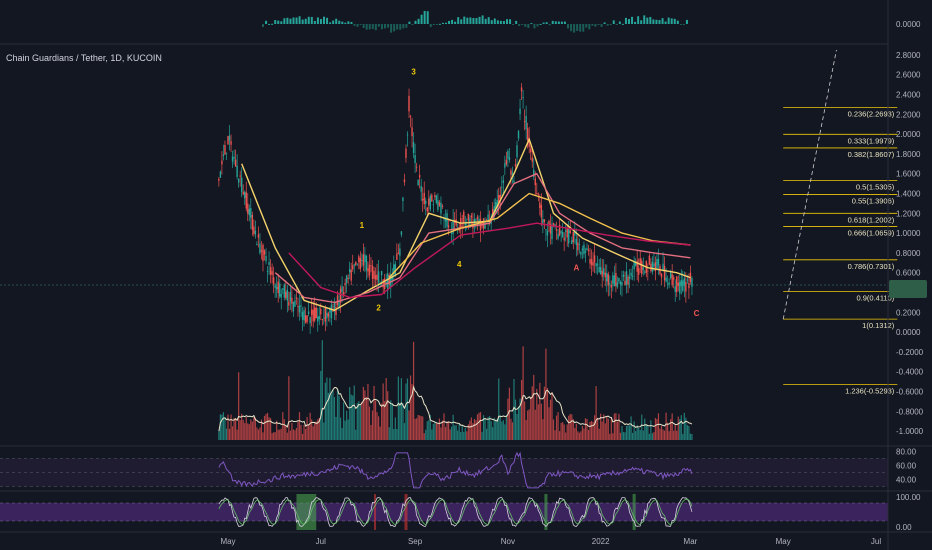 Image resolution: width=932 pixels, height=550 pixels. What do you see at coordinates (444, 512) in the screenshot?
I see `stoch-band` at bounding box center [444, 512].